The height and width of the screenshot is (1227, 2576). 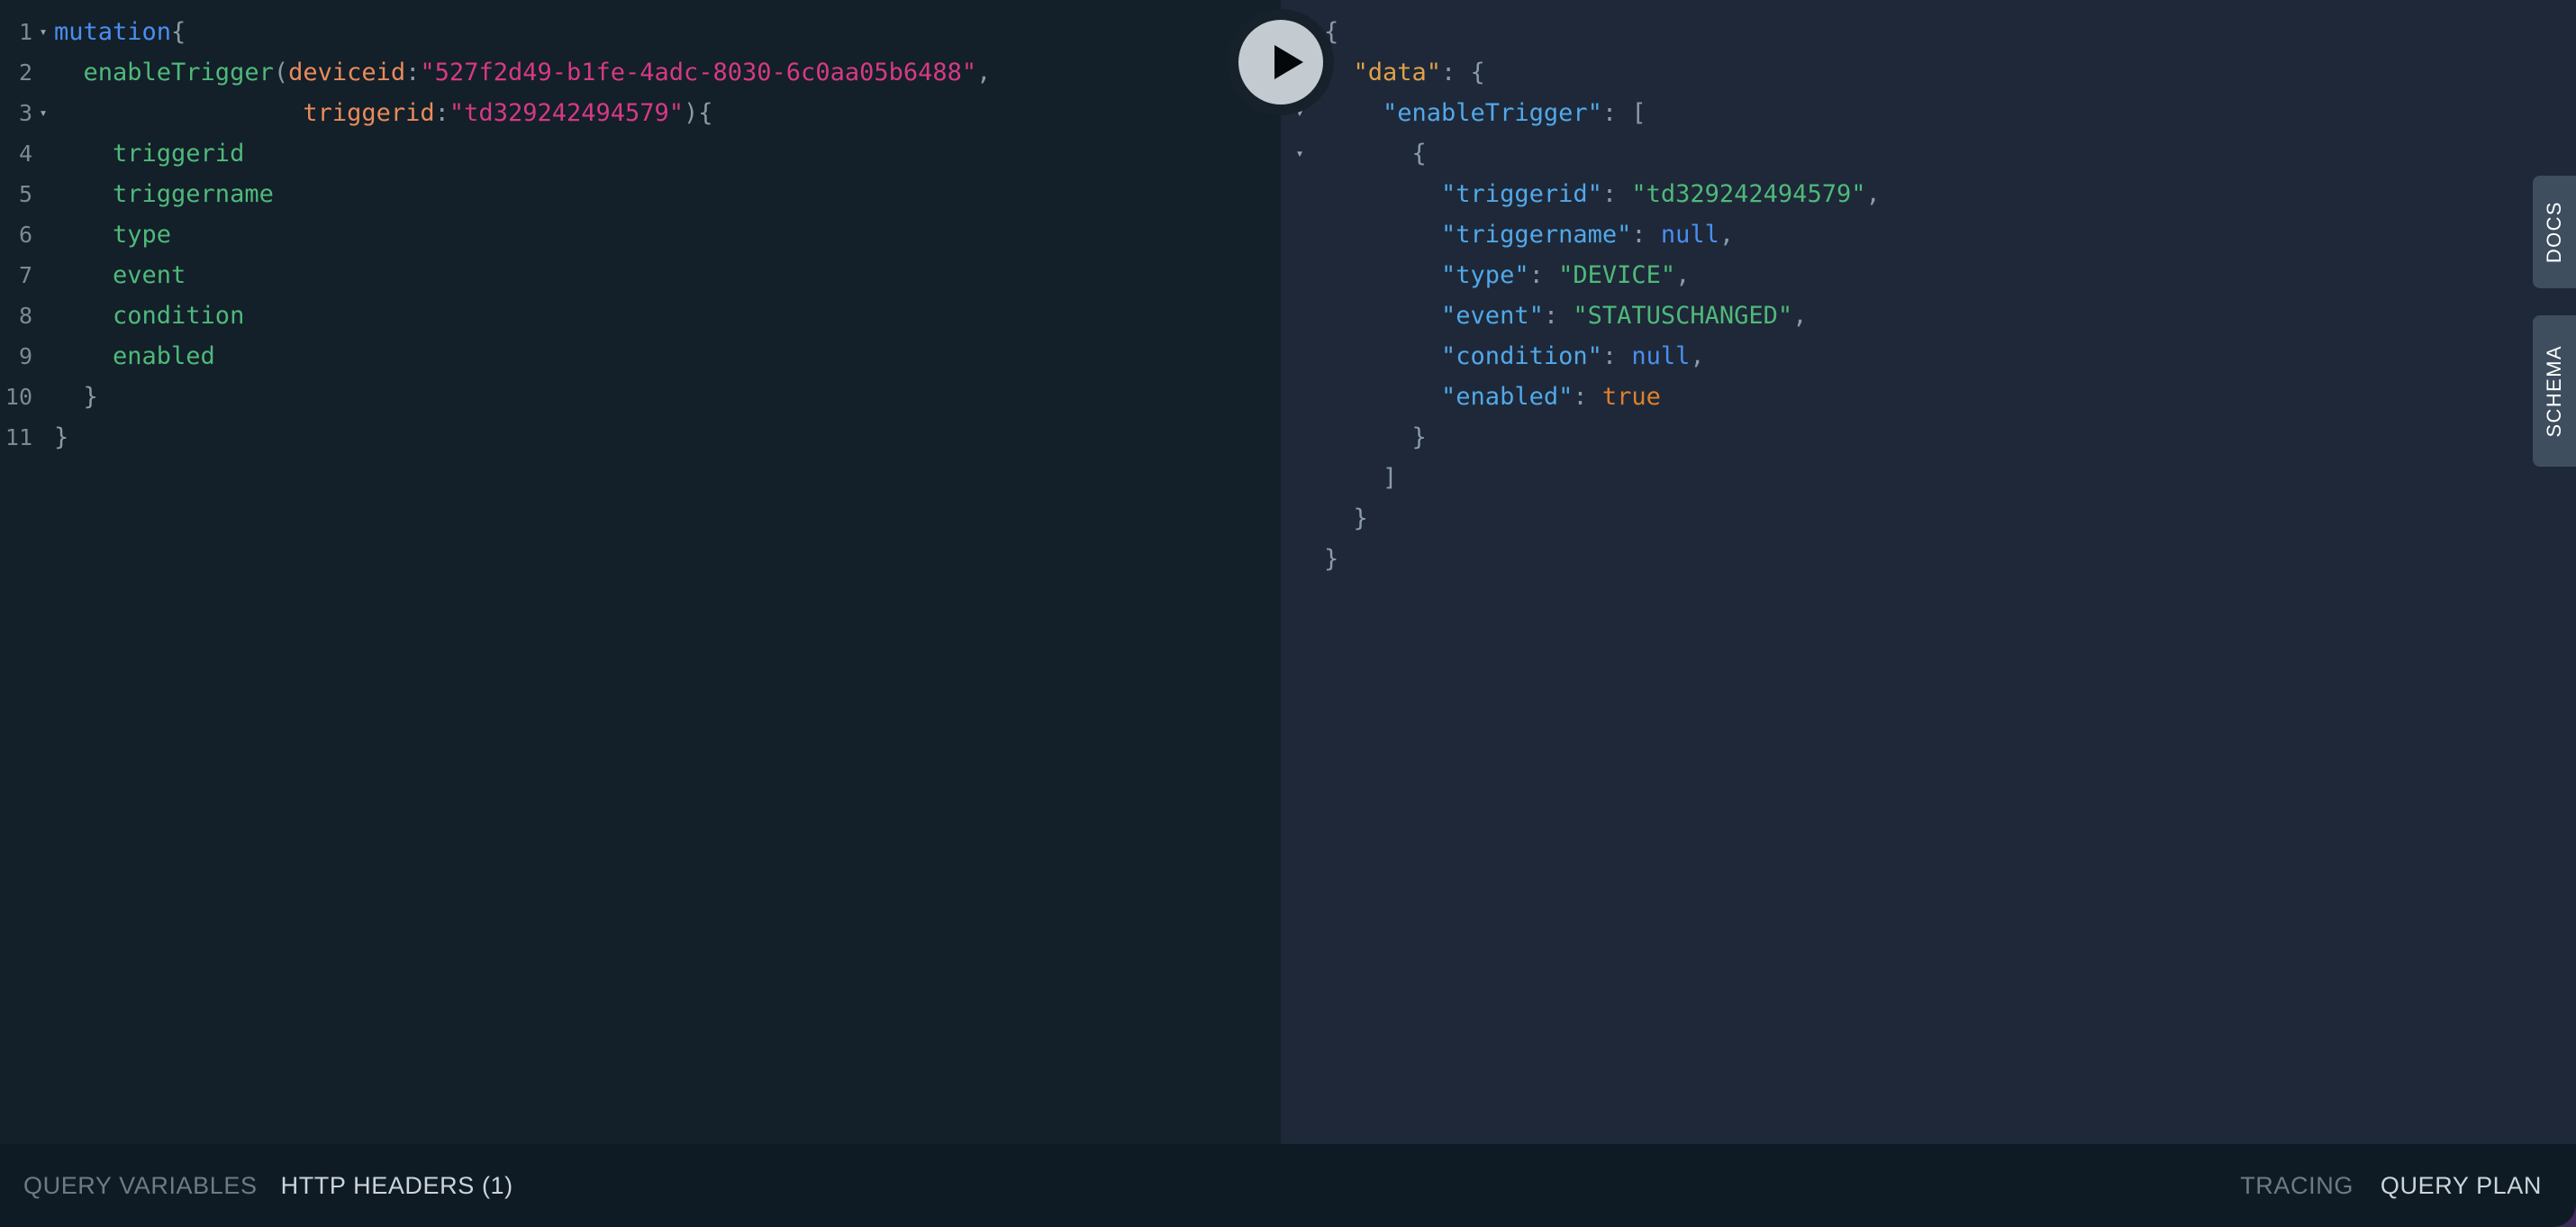 I want to click on json-token: "DEVICE", so click(x=1617, y=275).